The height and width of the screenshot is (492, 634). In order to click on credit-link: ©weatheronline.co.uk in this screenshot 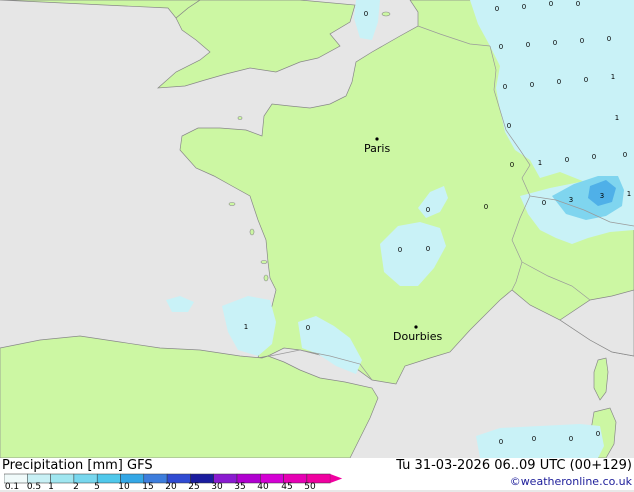, I will do `click(571, 481)`.